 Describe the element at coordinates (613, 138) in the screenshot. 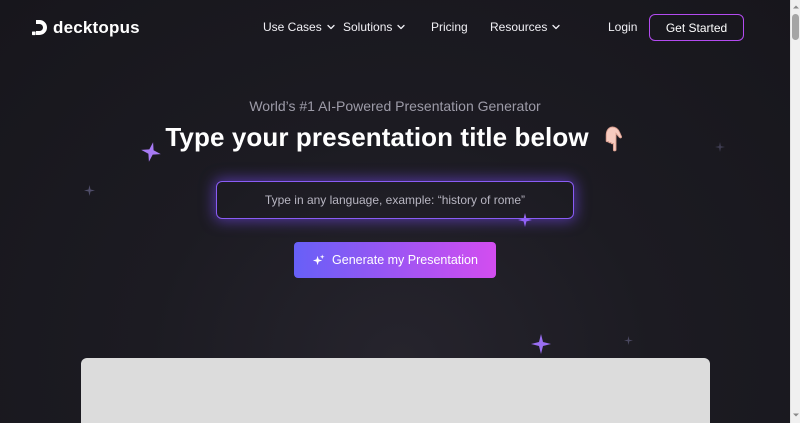

I see `pointing-down-hand-icon` at that location.